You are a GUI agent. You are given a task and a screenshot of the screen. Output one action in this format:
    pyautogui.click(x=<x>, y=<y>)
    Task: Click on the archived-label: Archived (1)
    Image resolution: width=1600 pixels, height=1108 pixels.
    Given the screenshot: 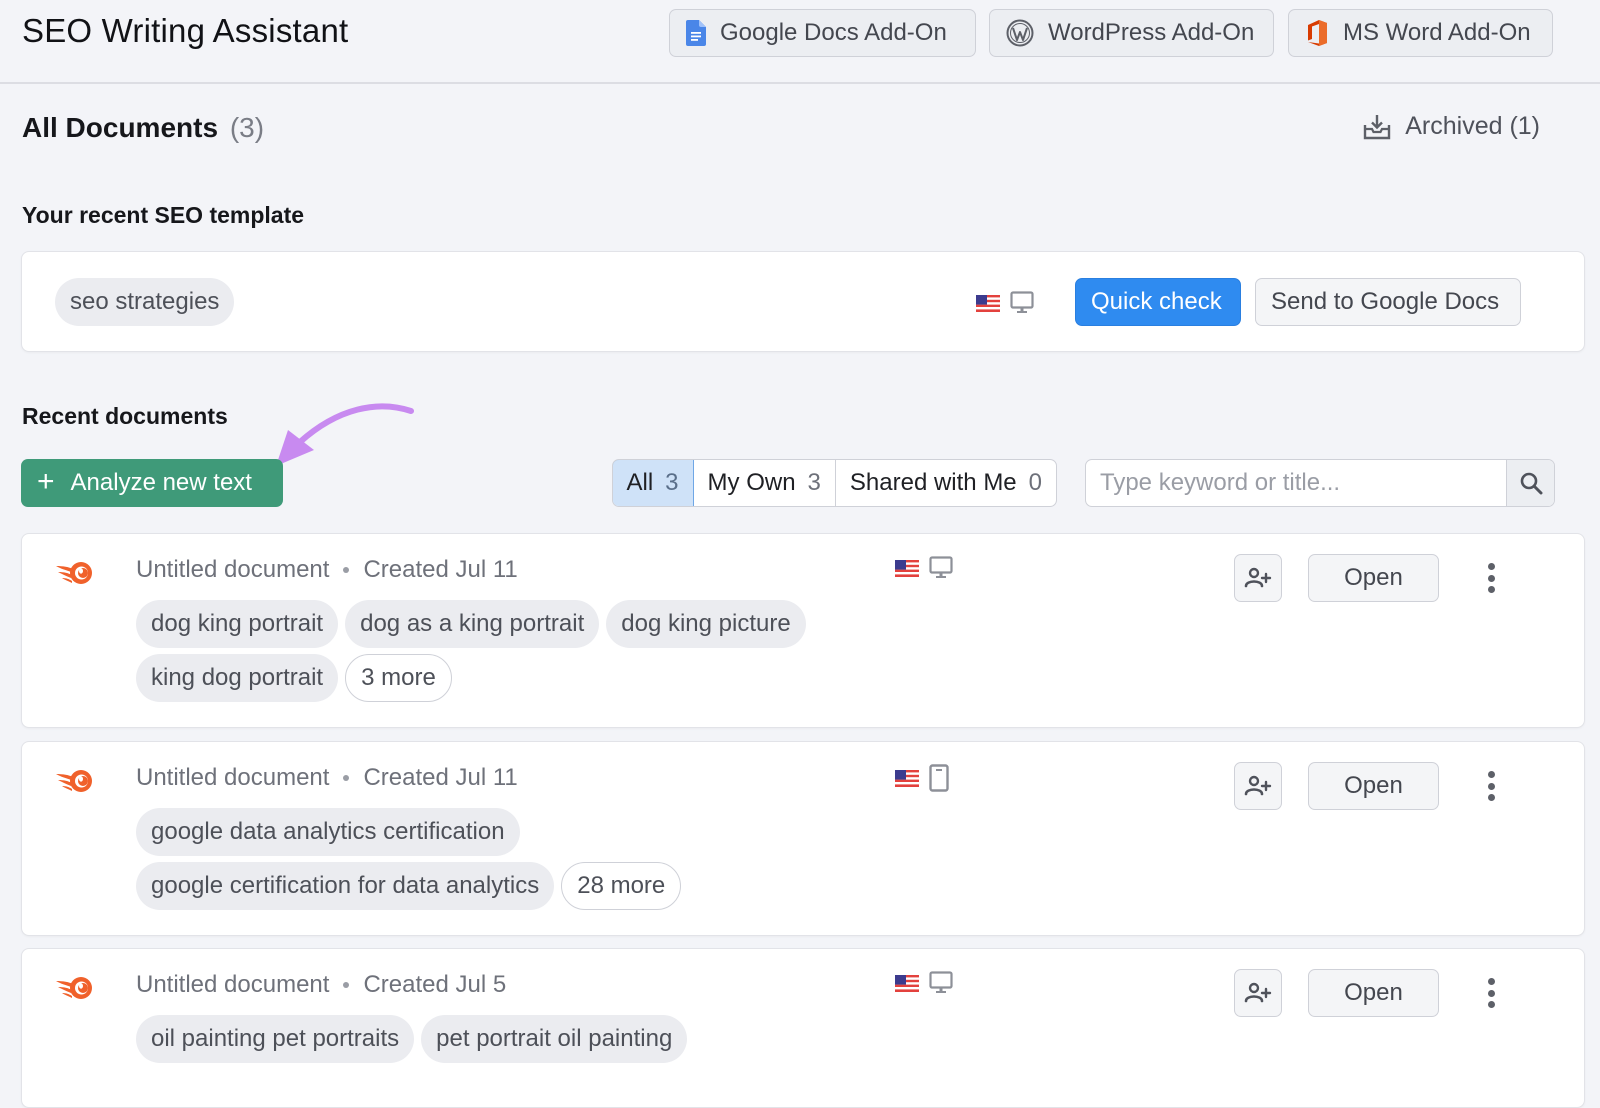 What is the action you would take?
    pyautogui.click(x=1472, y=126)
    